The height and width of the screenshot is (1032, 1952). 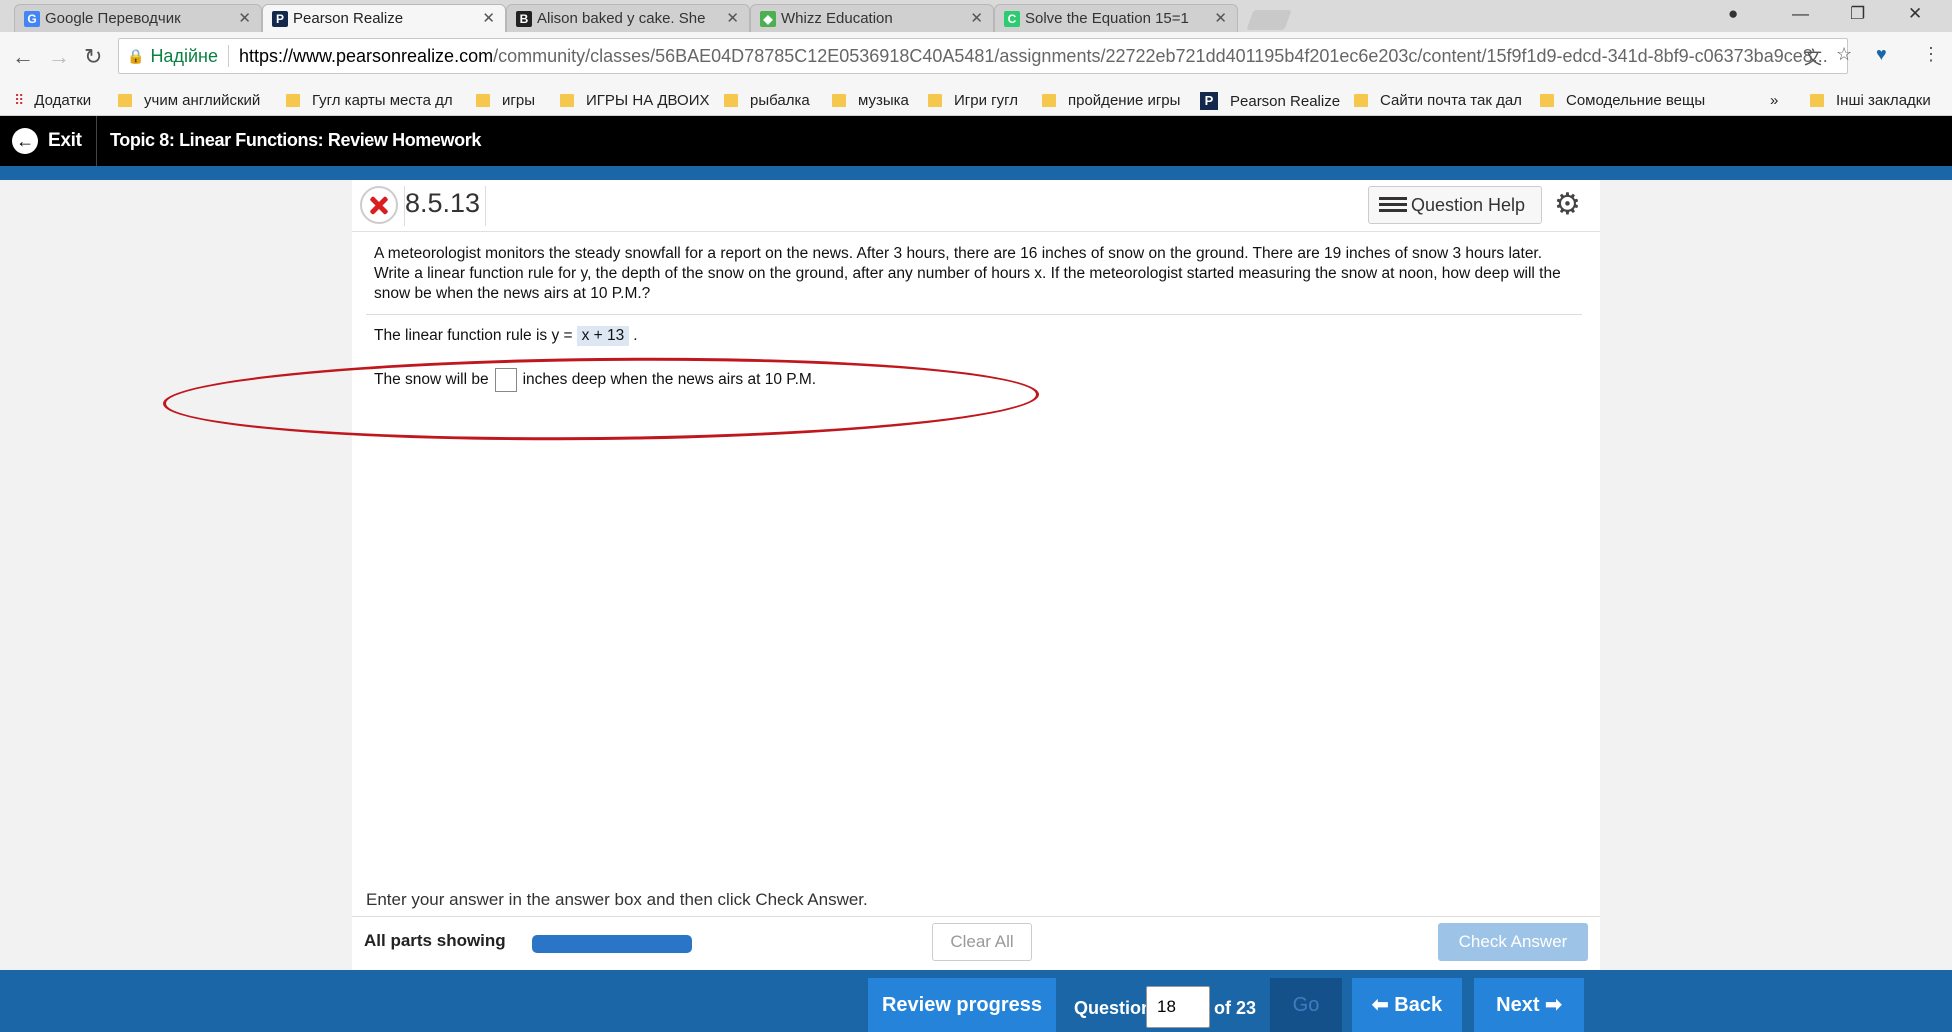 I want to click on check-answer-button: Check Answer, so click(x=1513, y=942).